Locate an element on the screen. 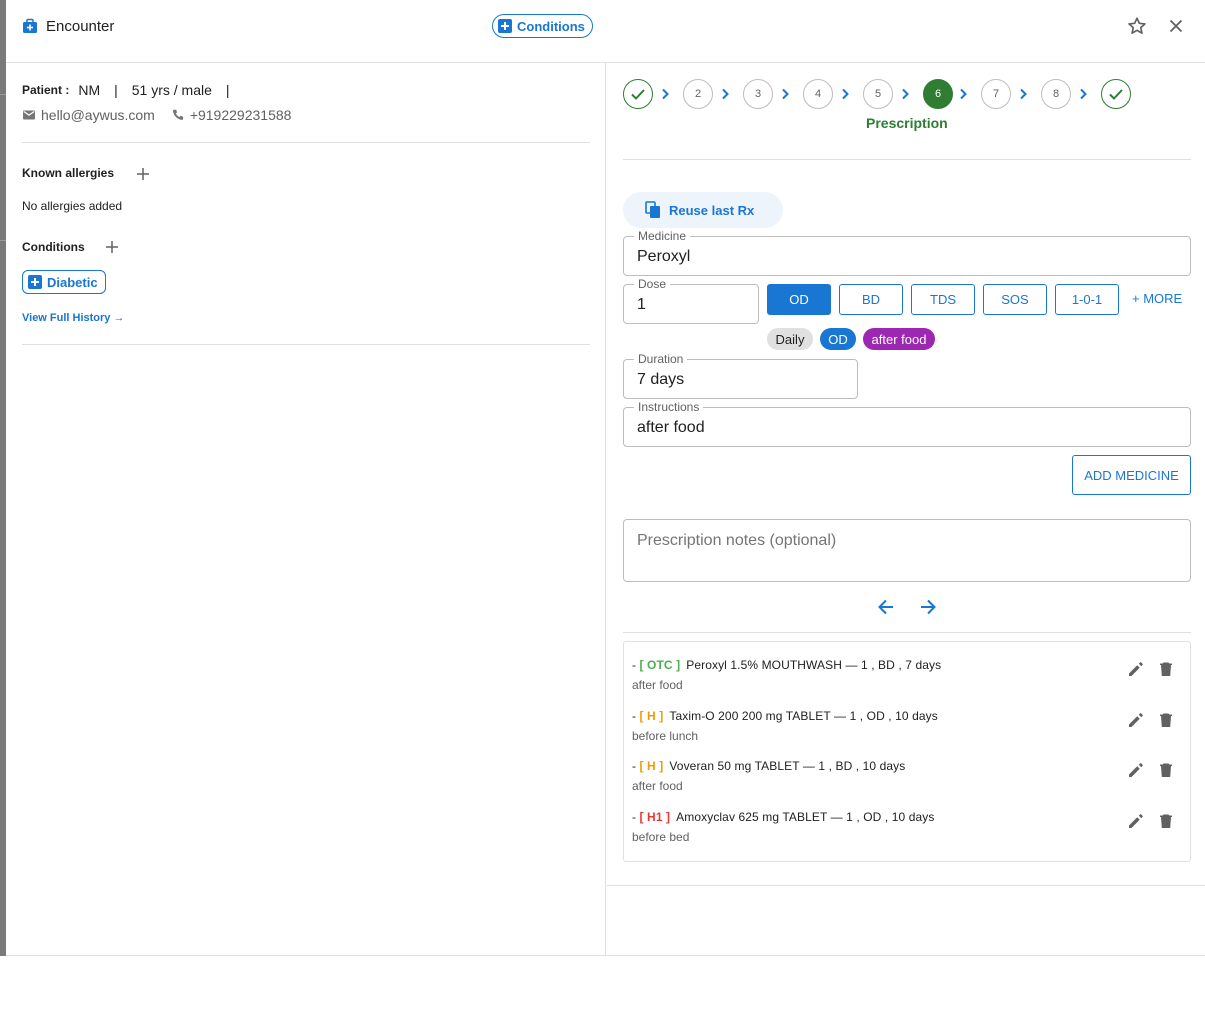 The image size is (1205, 1012). check-icon is located at coordinates (1116, 94).